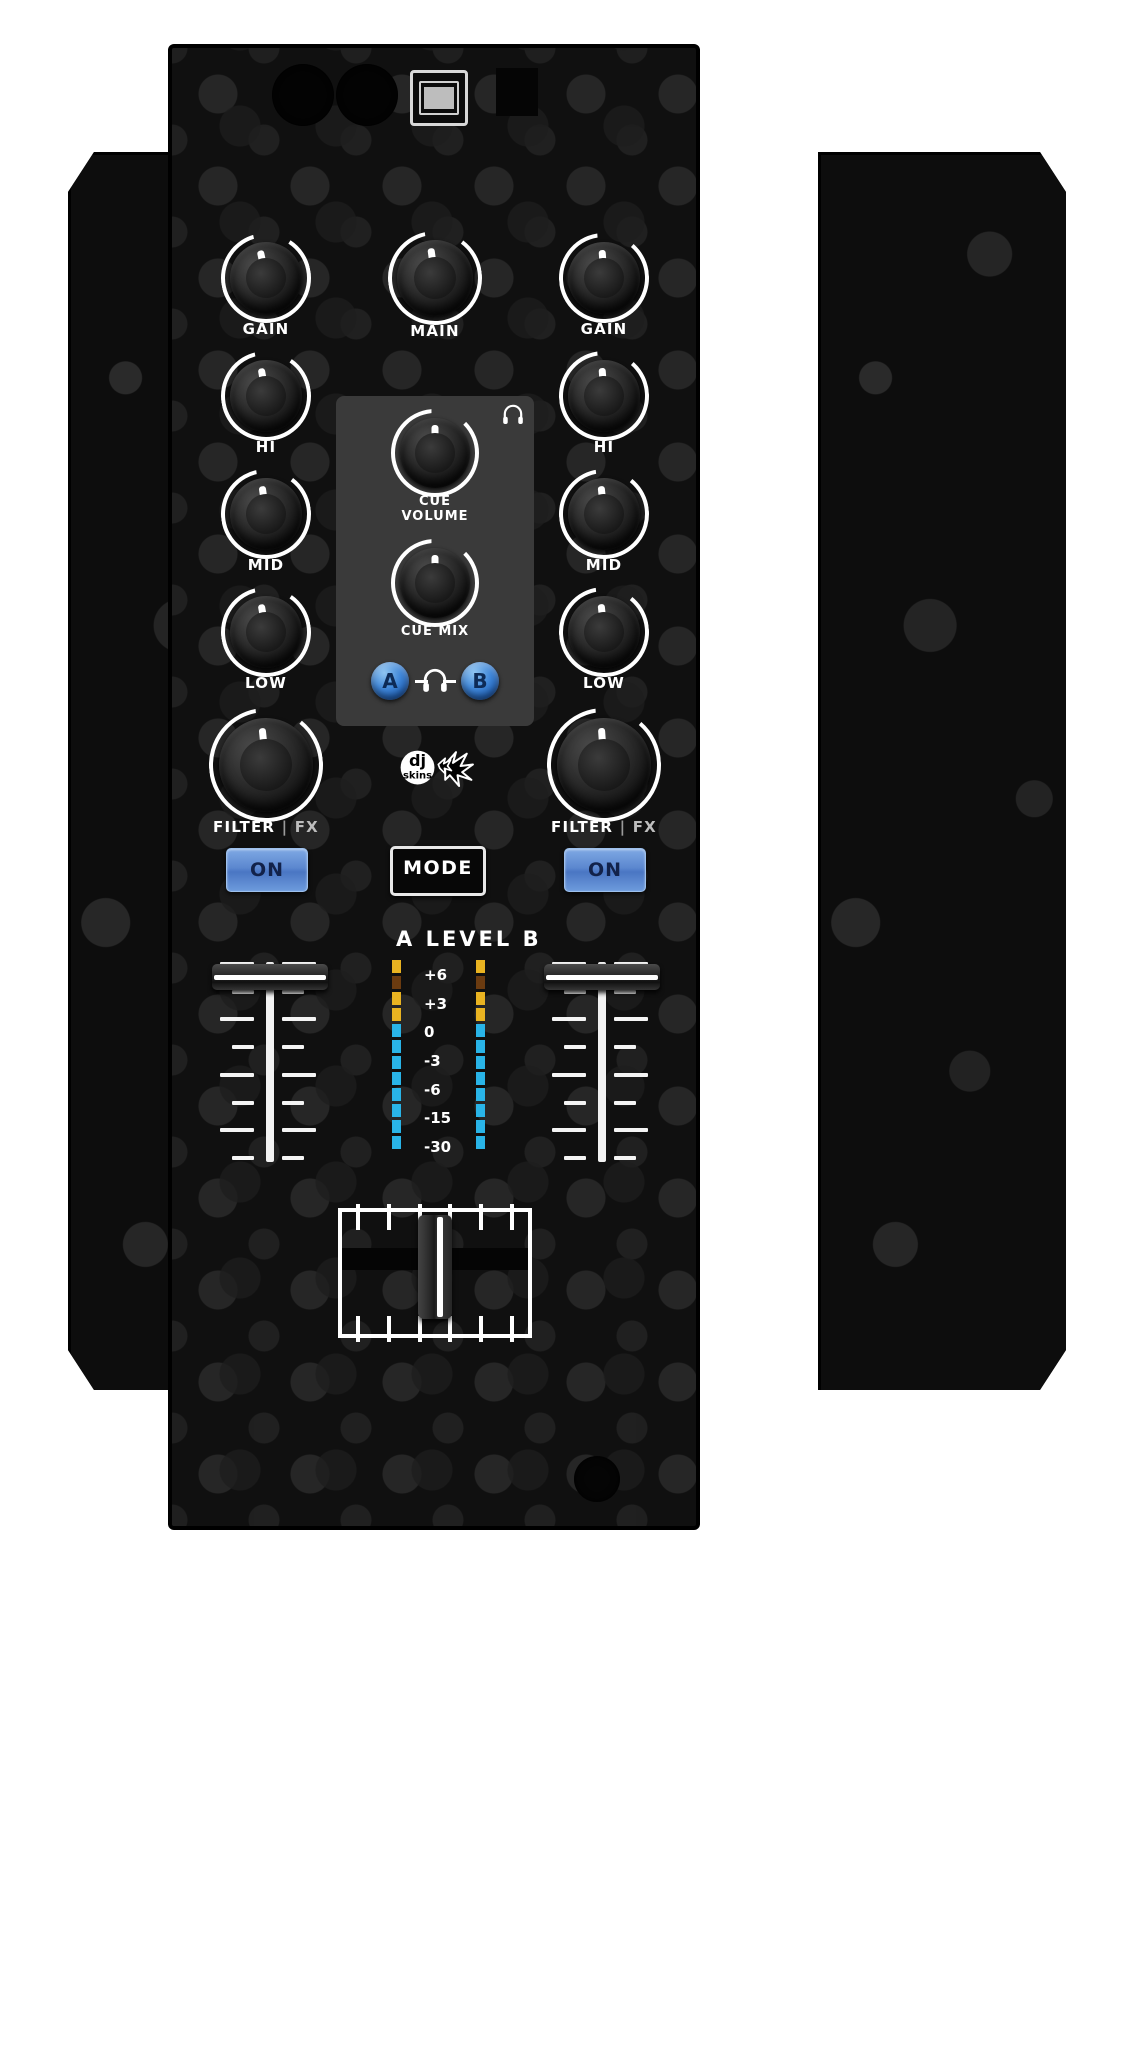  What do you see at coordinates (480, 1056) in the screenshot?
I see `level-meter-b` at bounding box center [480, 1056].